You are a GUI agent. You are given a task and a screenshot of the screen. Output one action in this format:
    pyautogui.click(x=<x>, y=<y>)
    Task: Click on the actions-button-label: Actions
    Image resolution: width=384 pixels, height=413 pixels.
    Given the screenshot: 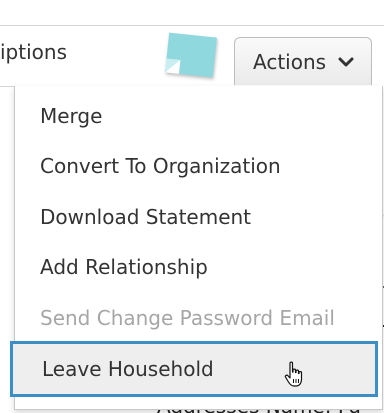 What is the action you would take?
    pyautogui.click(x=290, y=61)
    